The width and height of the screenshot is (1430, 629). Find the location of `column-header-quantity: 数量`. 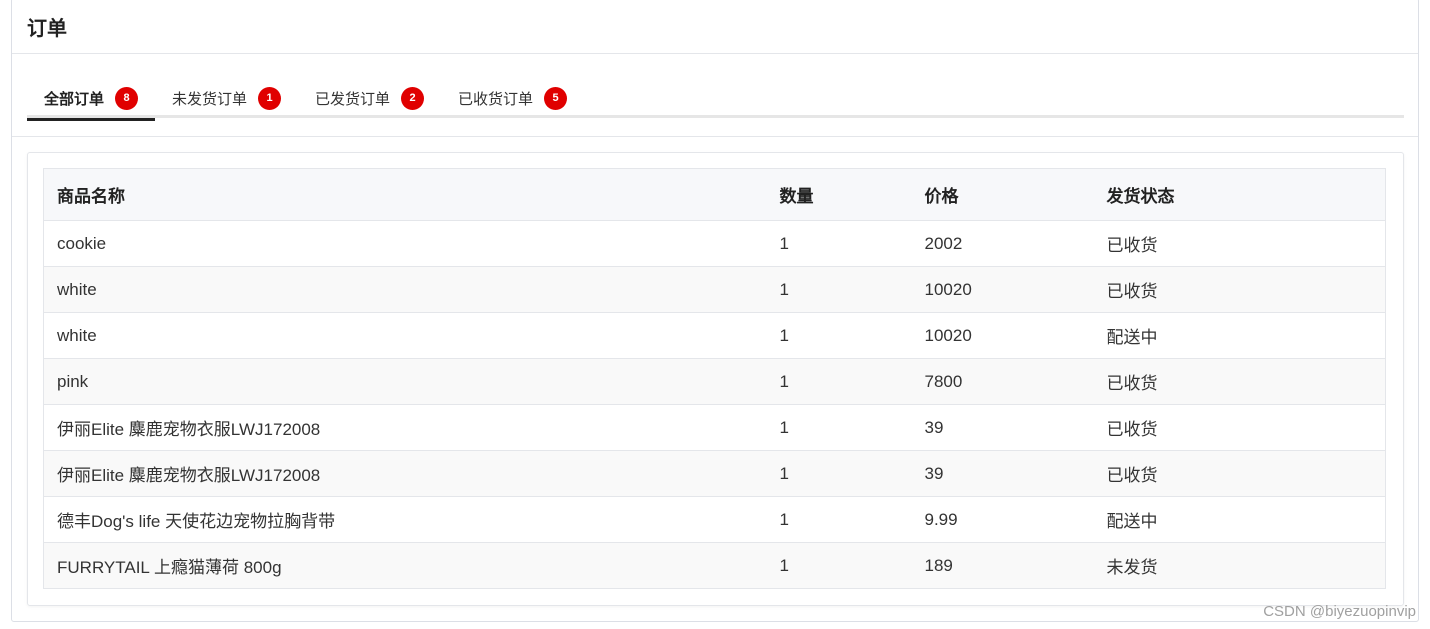

column-header-quantity: 数量 is located at coordinates (839, 194).